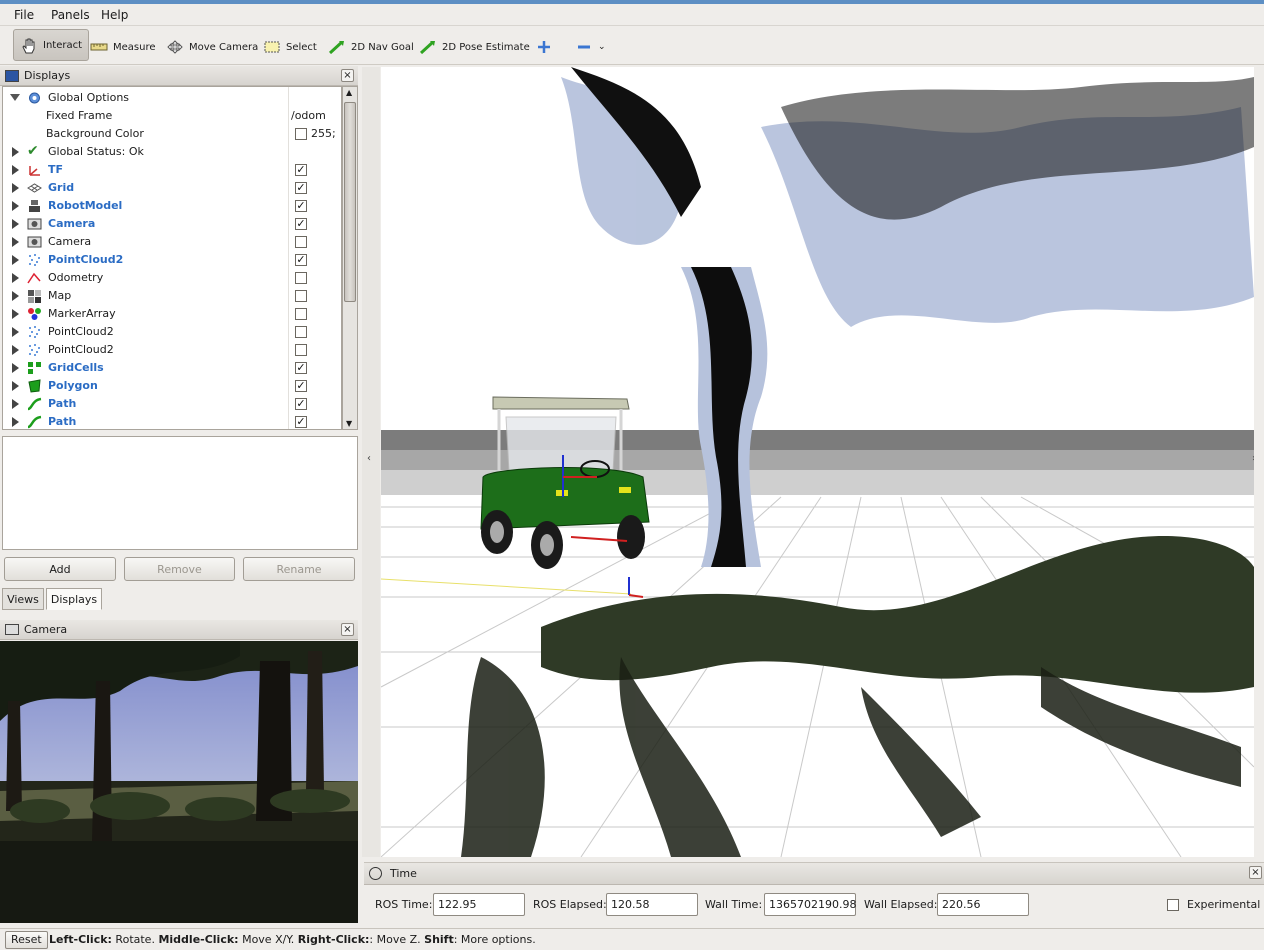  What do you see at coordinates (404, 904) in the screenshot?
I see `ros-time-label: ROS Time:` at bounding box center [404, 904].